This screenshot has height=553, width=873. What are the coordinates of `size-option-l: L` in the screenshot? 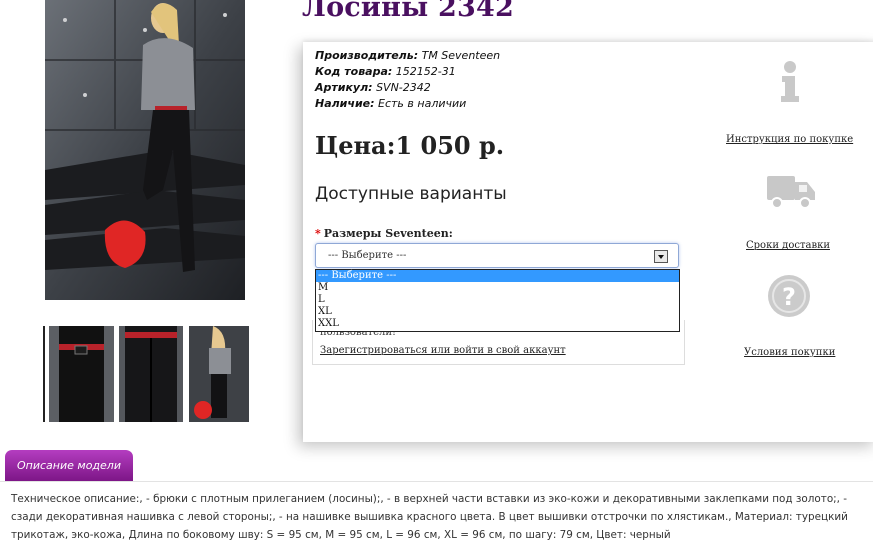 It's located at (497, 300).